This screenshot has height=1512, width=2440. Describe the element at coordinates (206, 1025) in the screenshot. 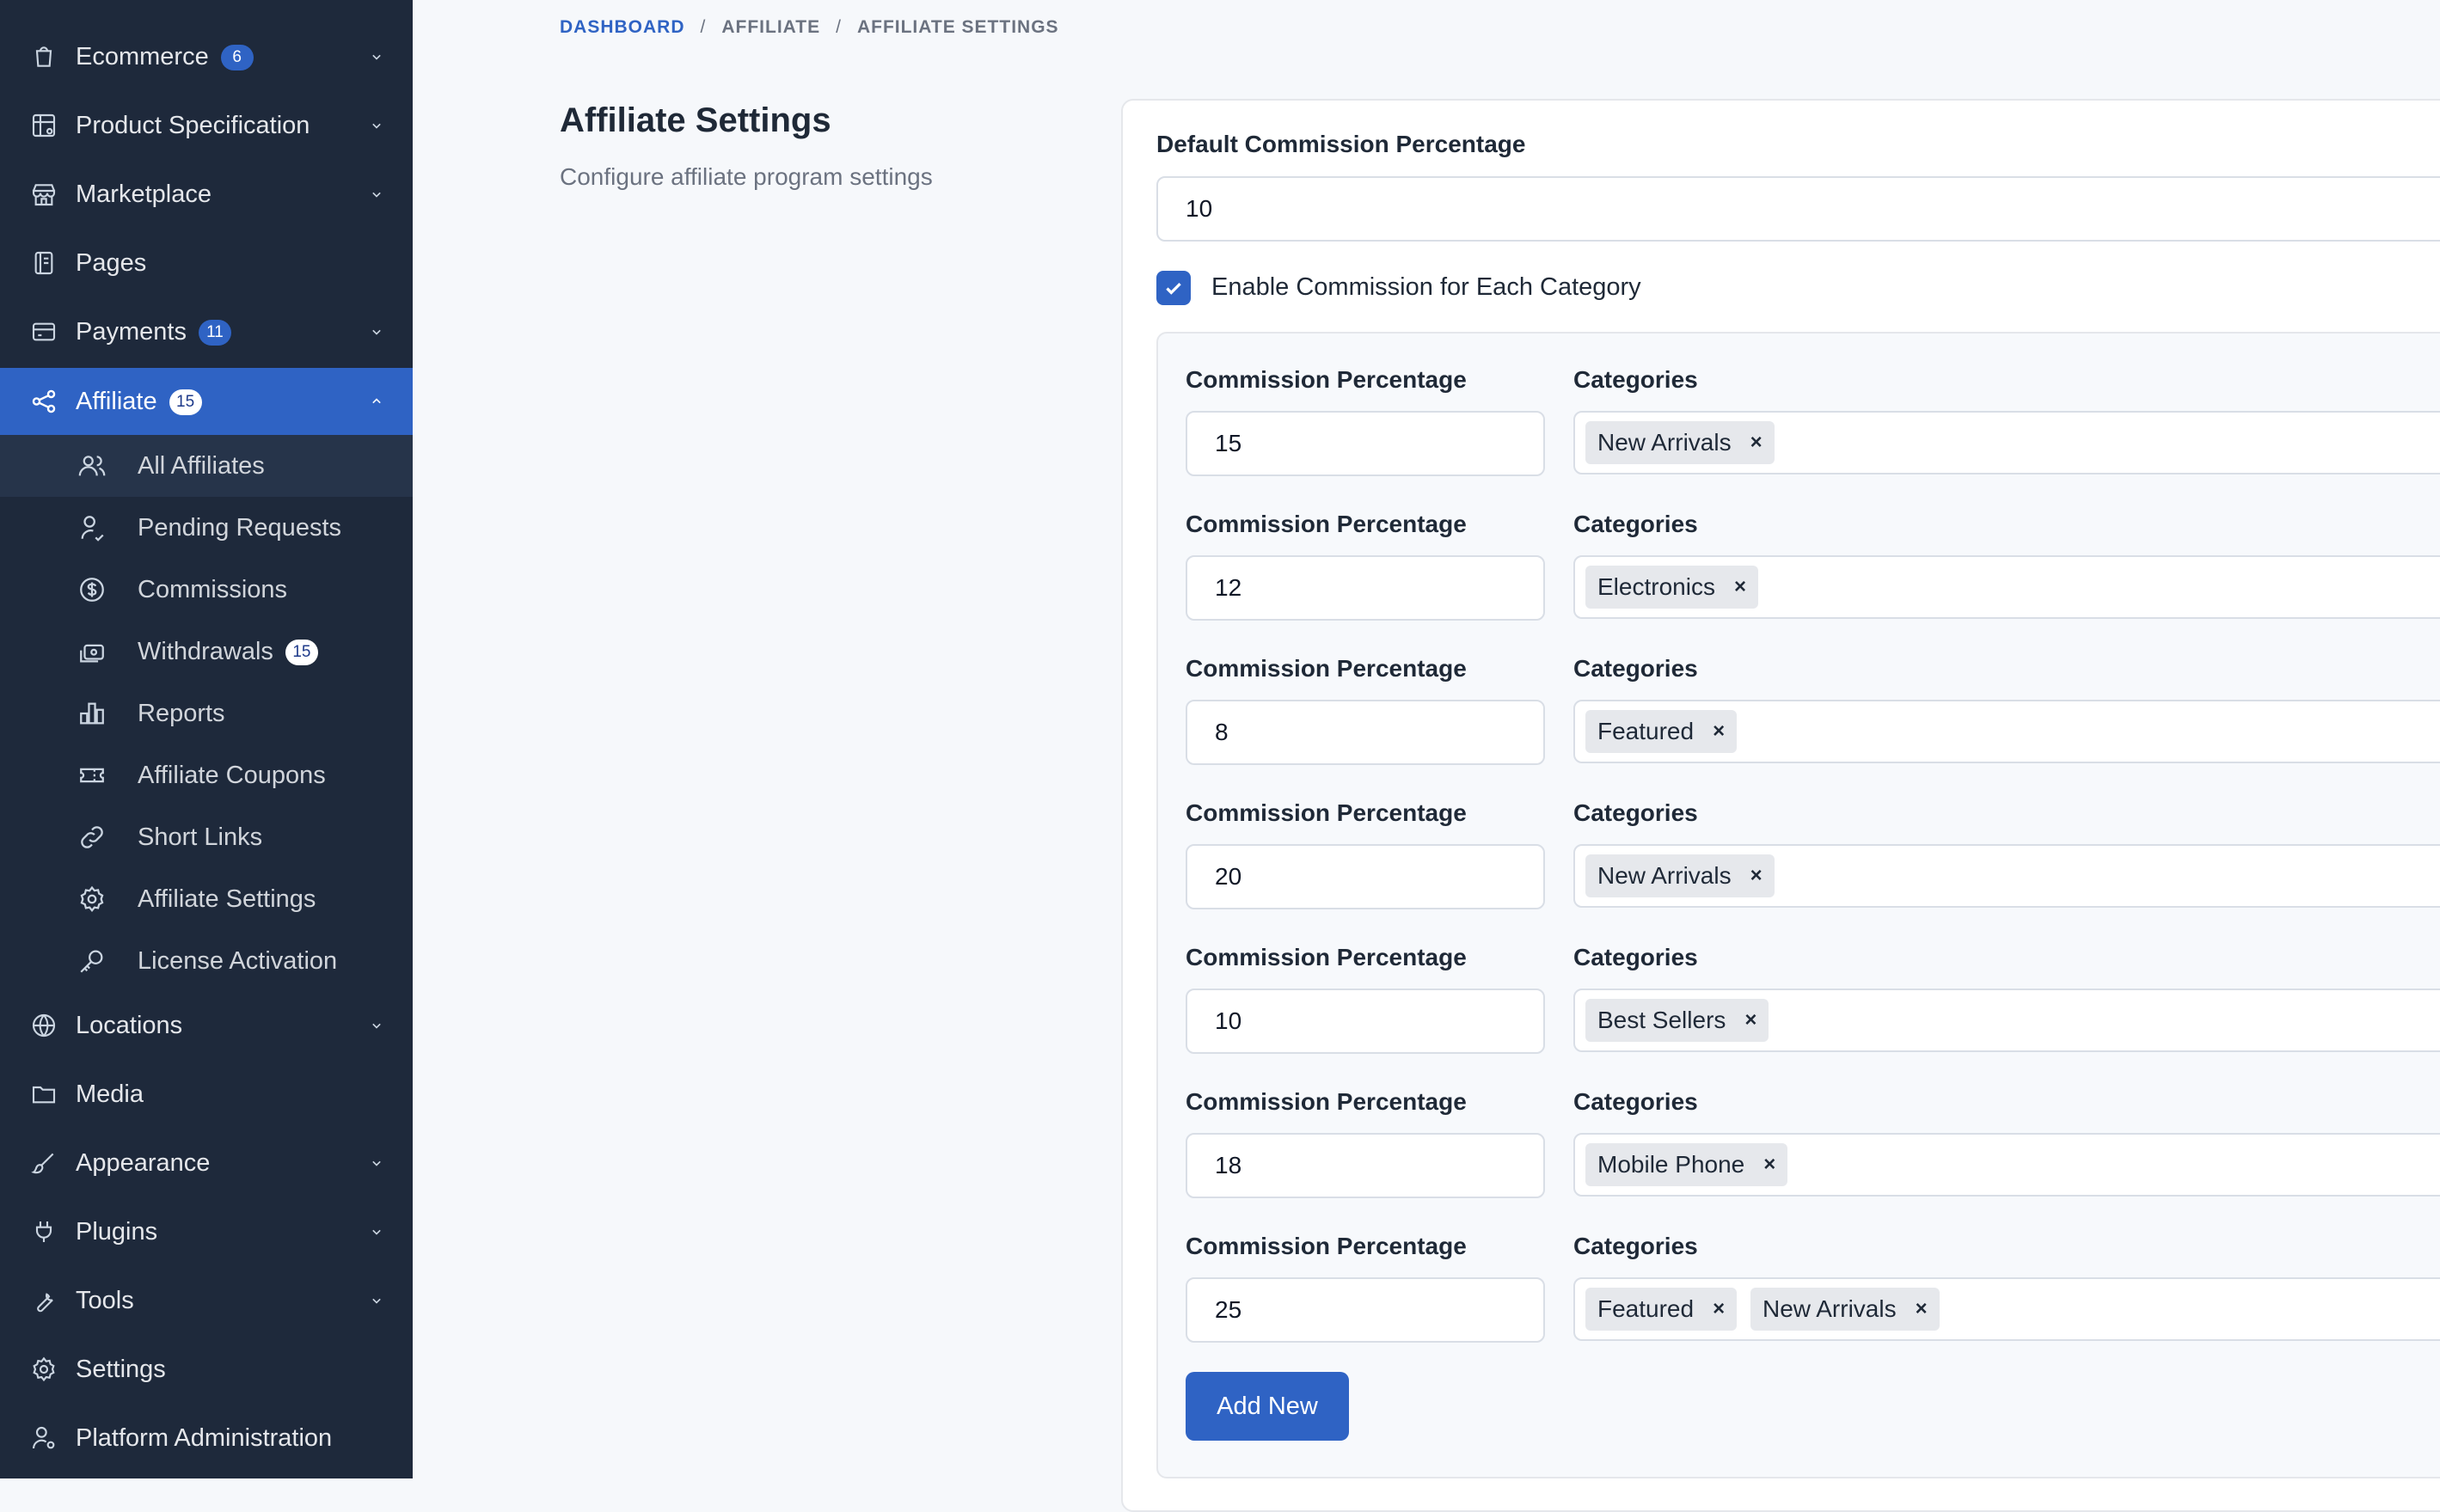

I see `sidebar-item-locations: Locations` at that location.